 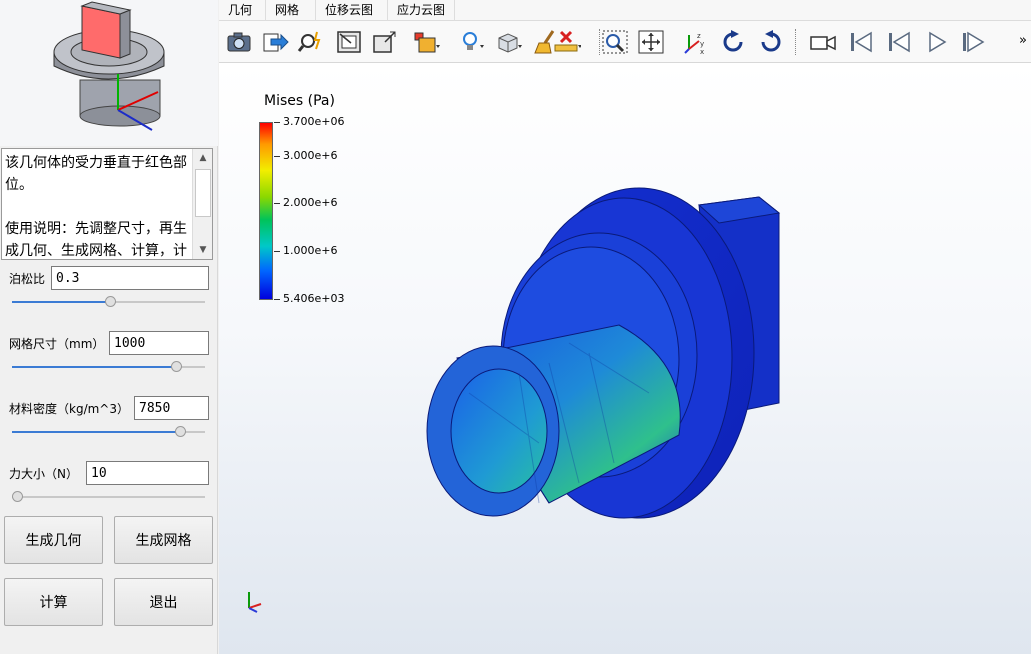 What do you see at coordinates (702, 51) in the screenshot?
I see `svg-text: x` at bounding box center [702, 51].